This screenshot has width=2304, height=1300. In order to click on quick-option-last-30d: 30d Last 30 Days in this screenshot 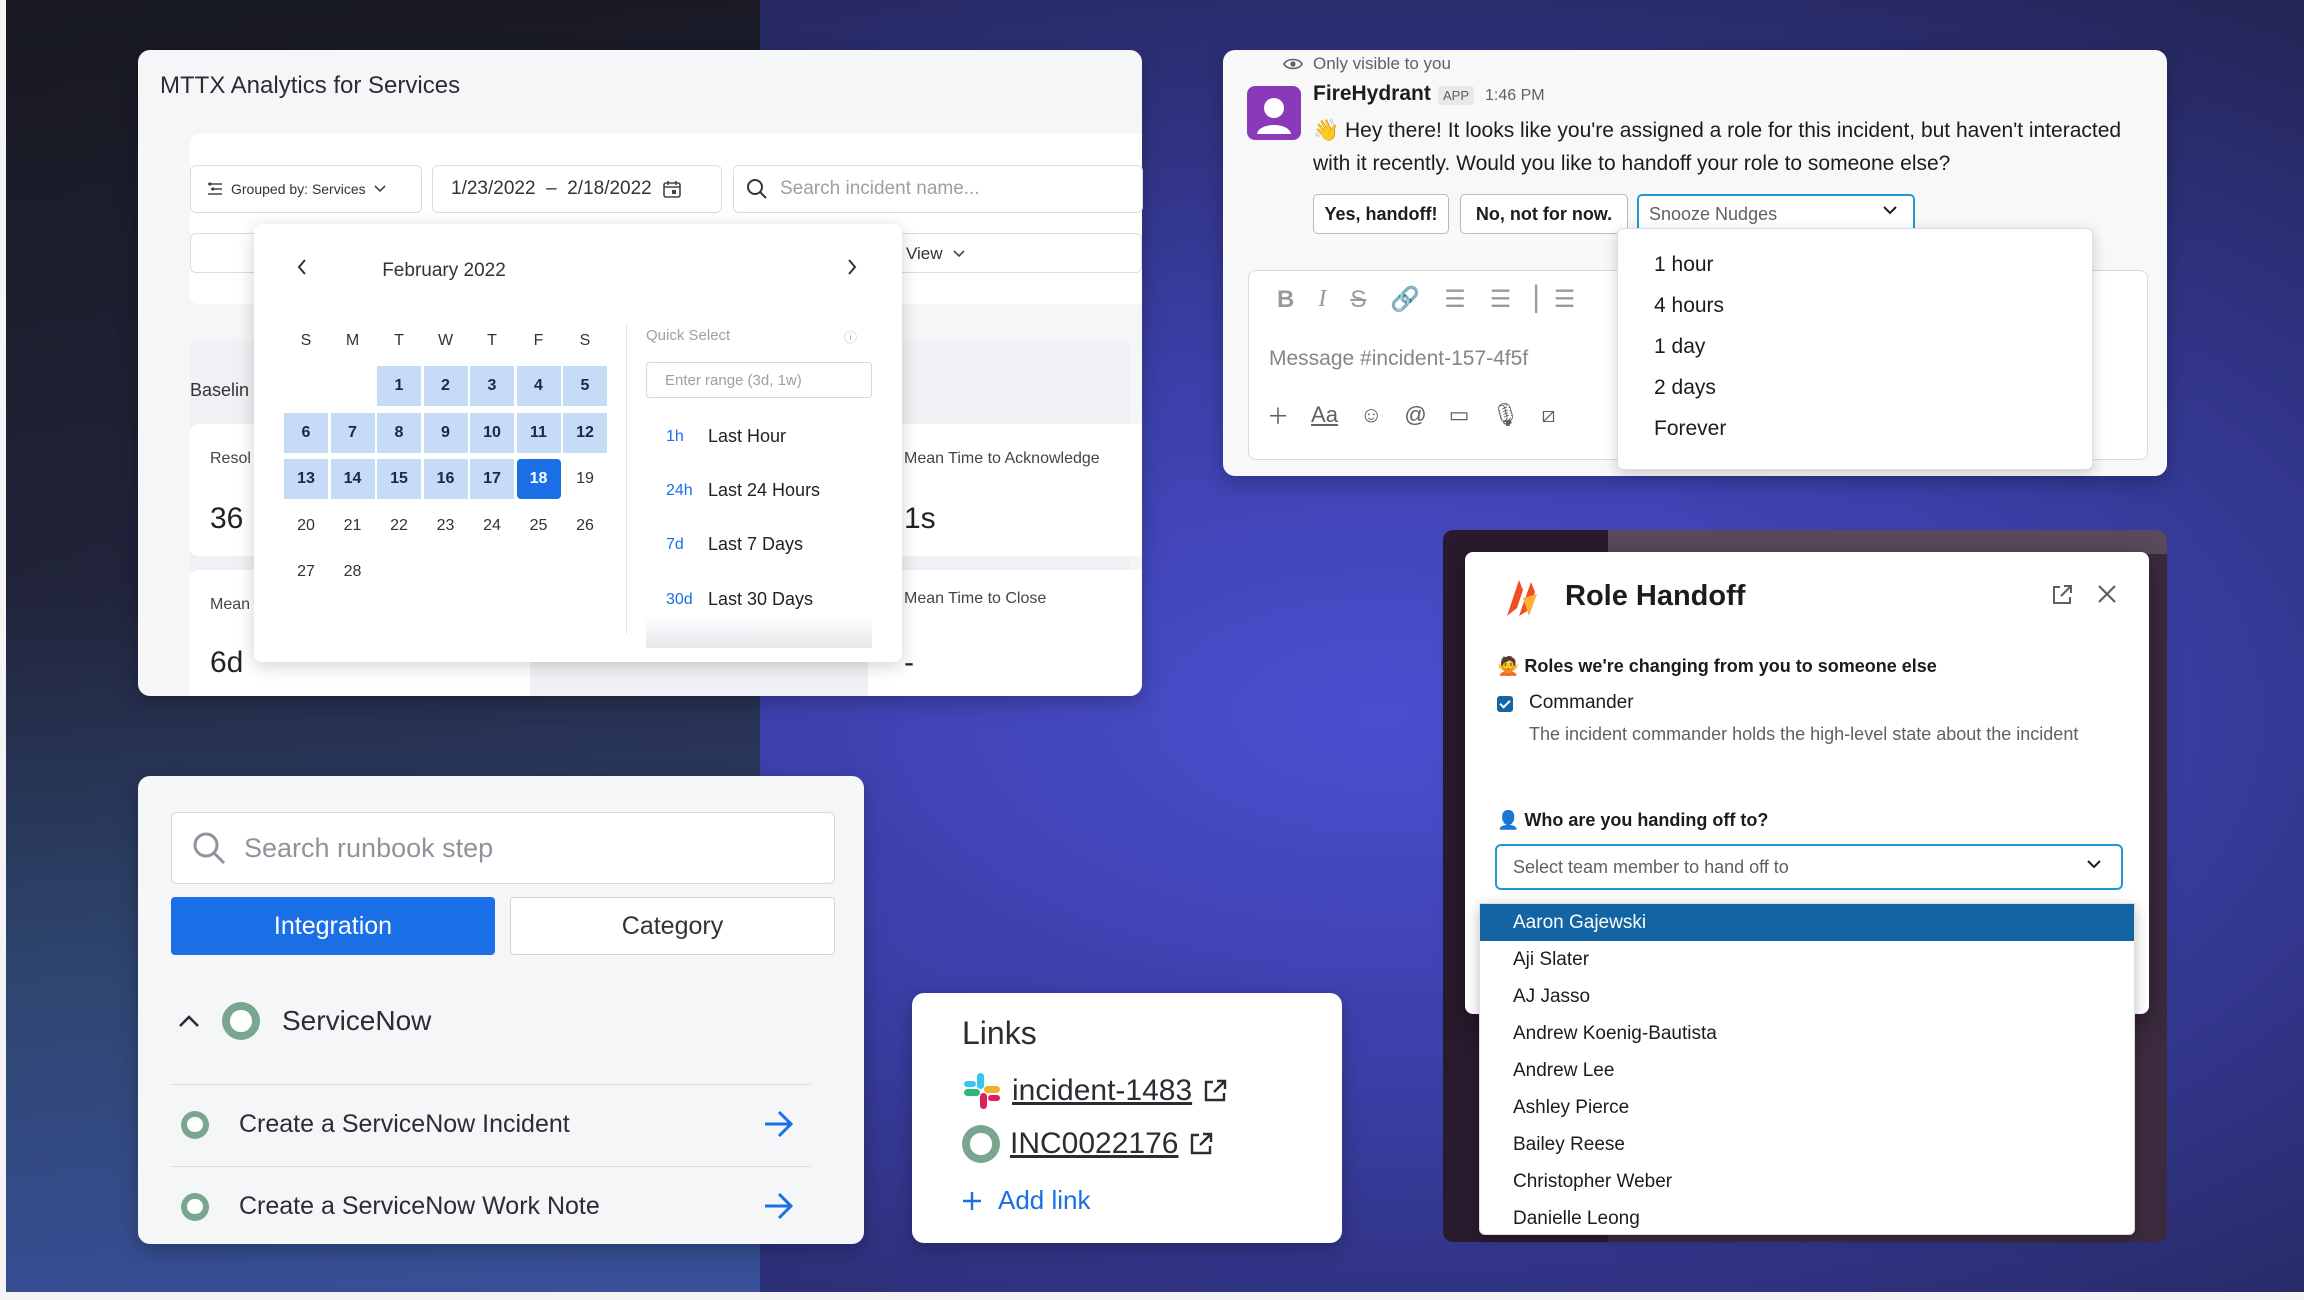, I will do `click(739, 599)`.